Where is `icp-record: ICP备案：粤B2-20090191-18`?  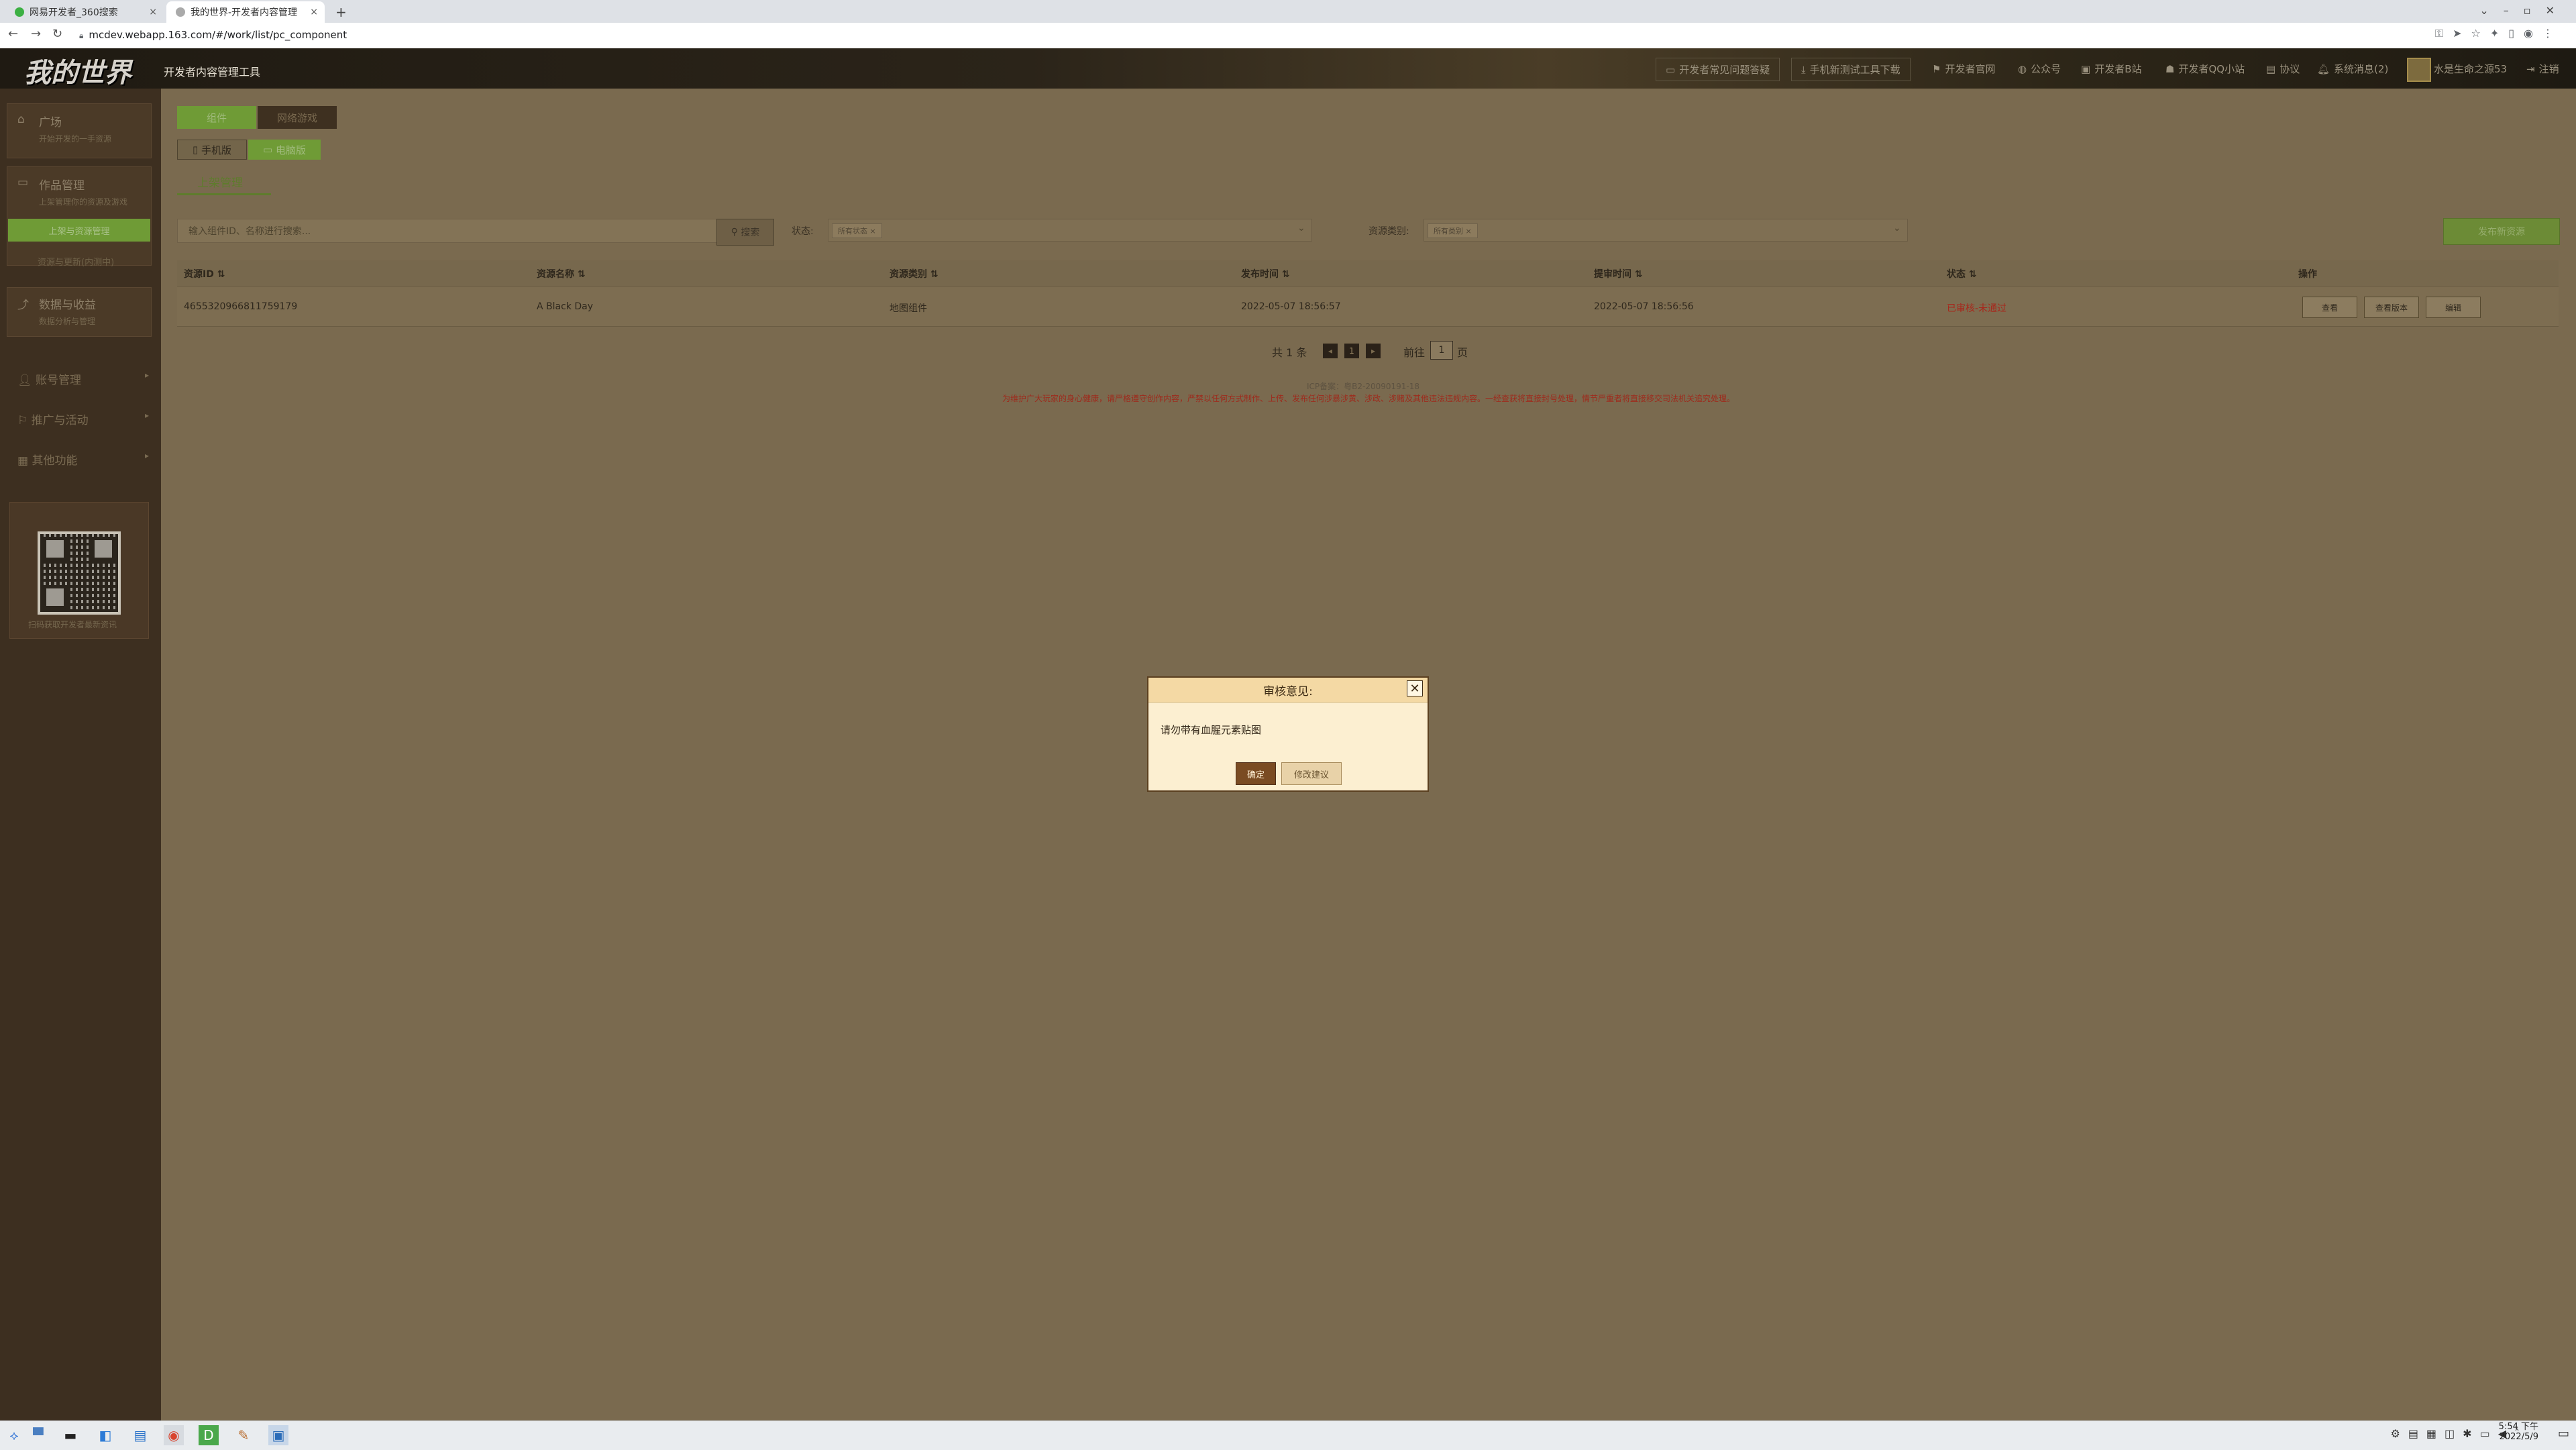
icp-record: ICP备案：粤B2-20090191-18 is located at coordinates (1363, 386).